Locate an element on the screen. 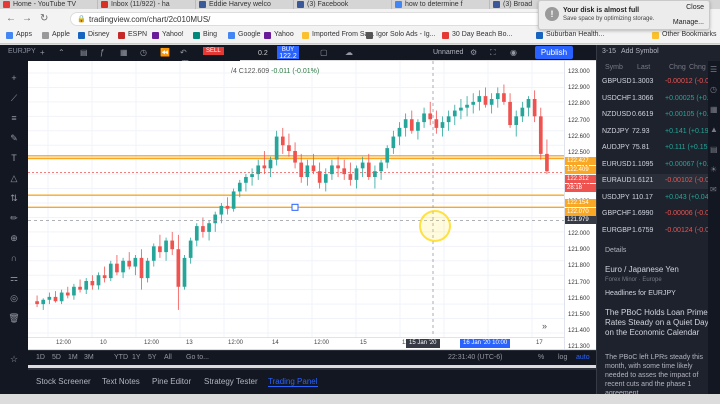 This screenshot has width=720, height=404. watchlist-row: AUDJPY 75.81 +0.111 (+0.15 is located at coordinates (658, 148).